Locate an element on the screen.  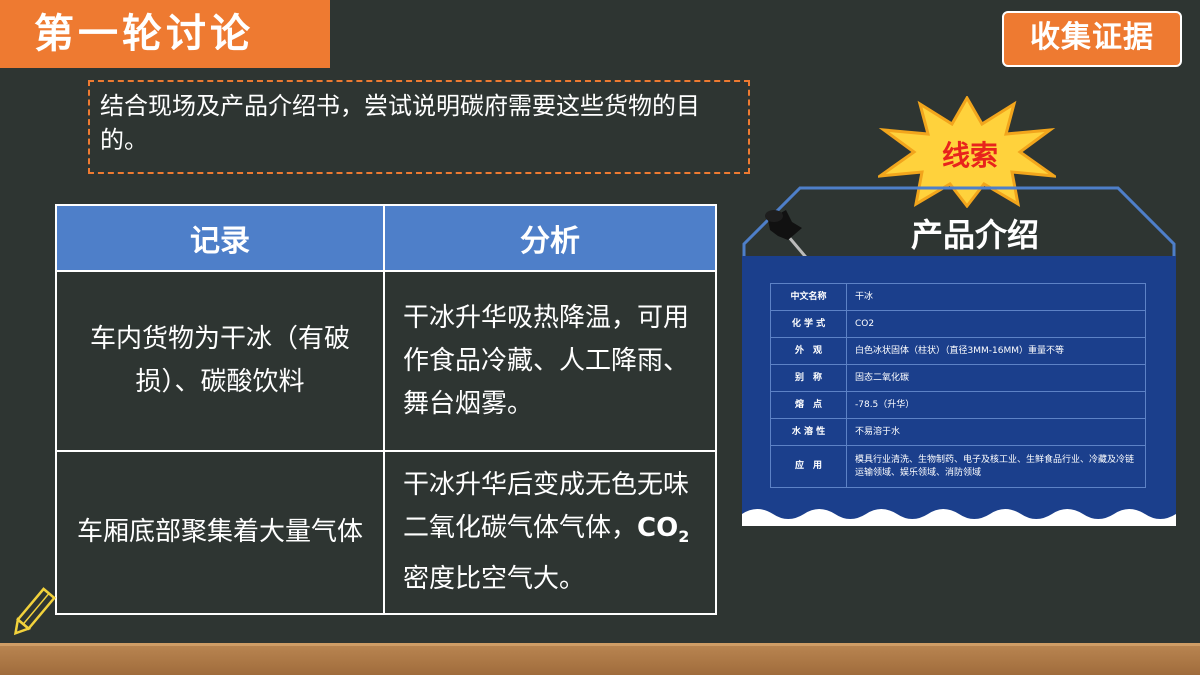
spec-label: 外 观 is located at coordinates (808, 351).